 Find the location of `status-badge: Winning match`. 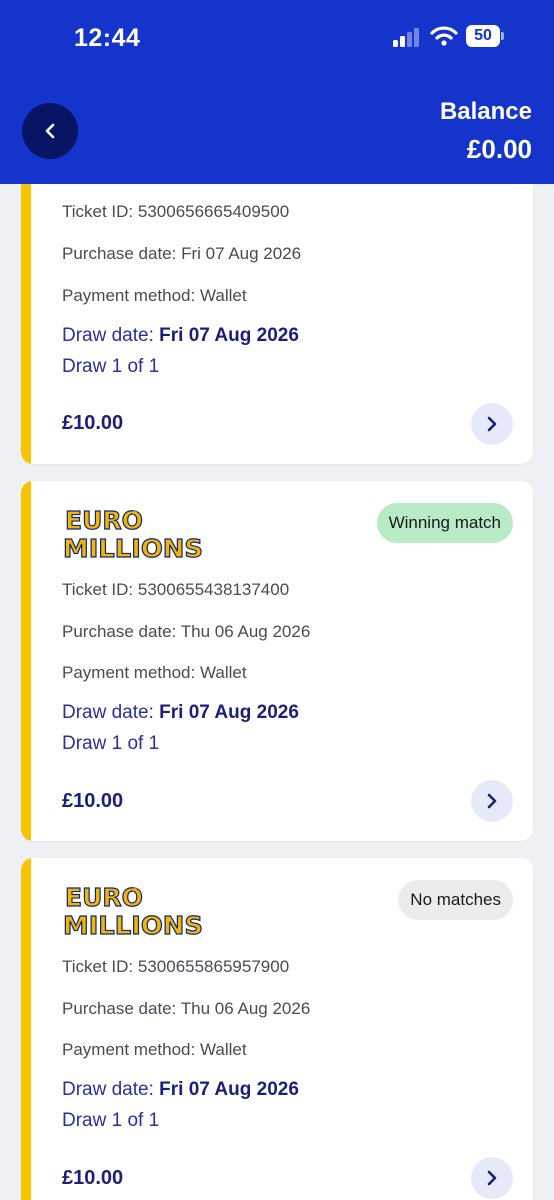

status-badge: Winning match is located at coordinates (444, 523).